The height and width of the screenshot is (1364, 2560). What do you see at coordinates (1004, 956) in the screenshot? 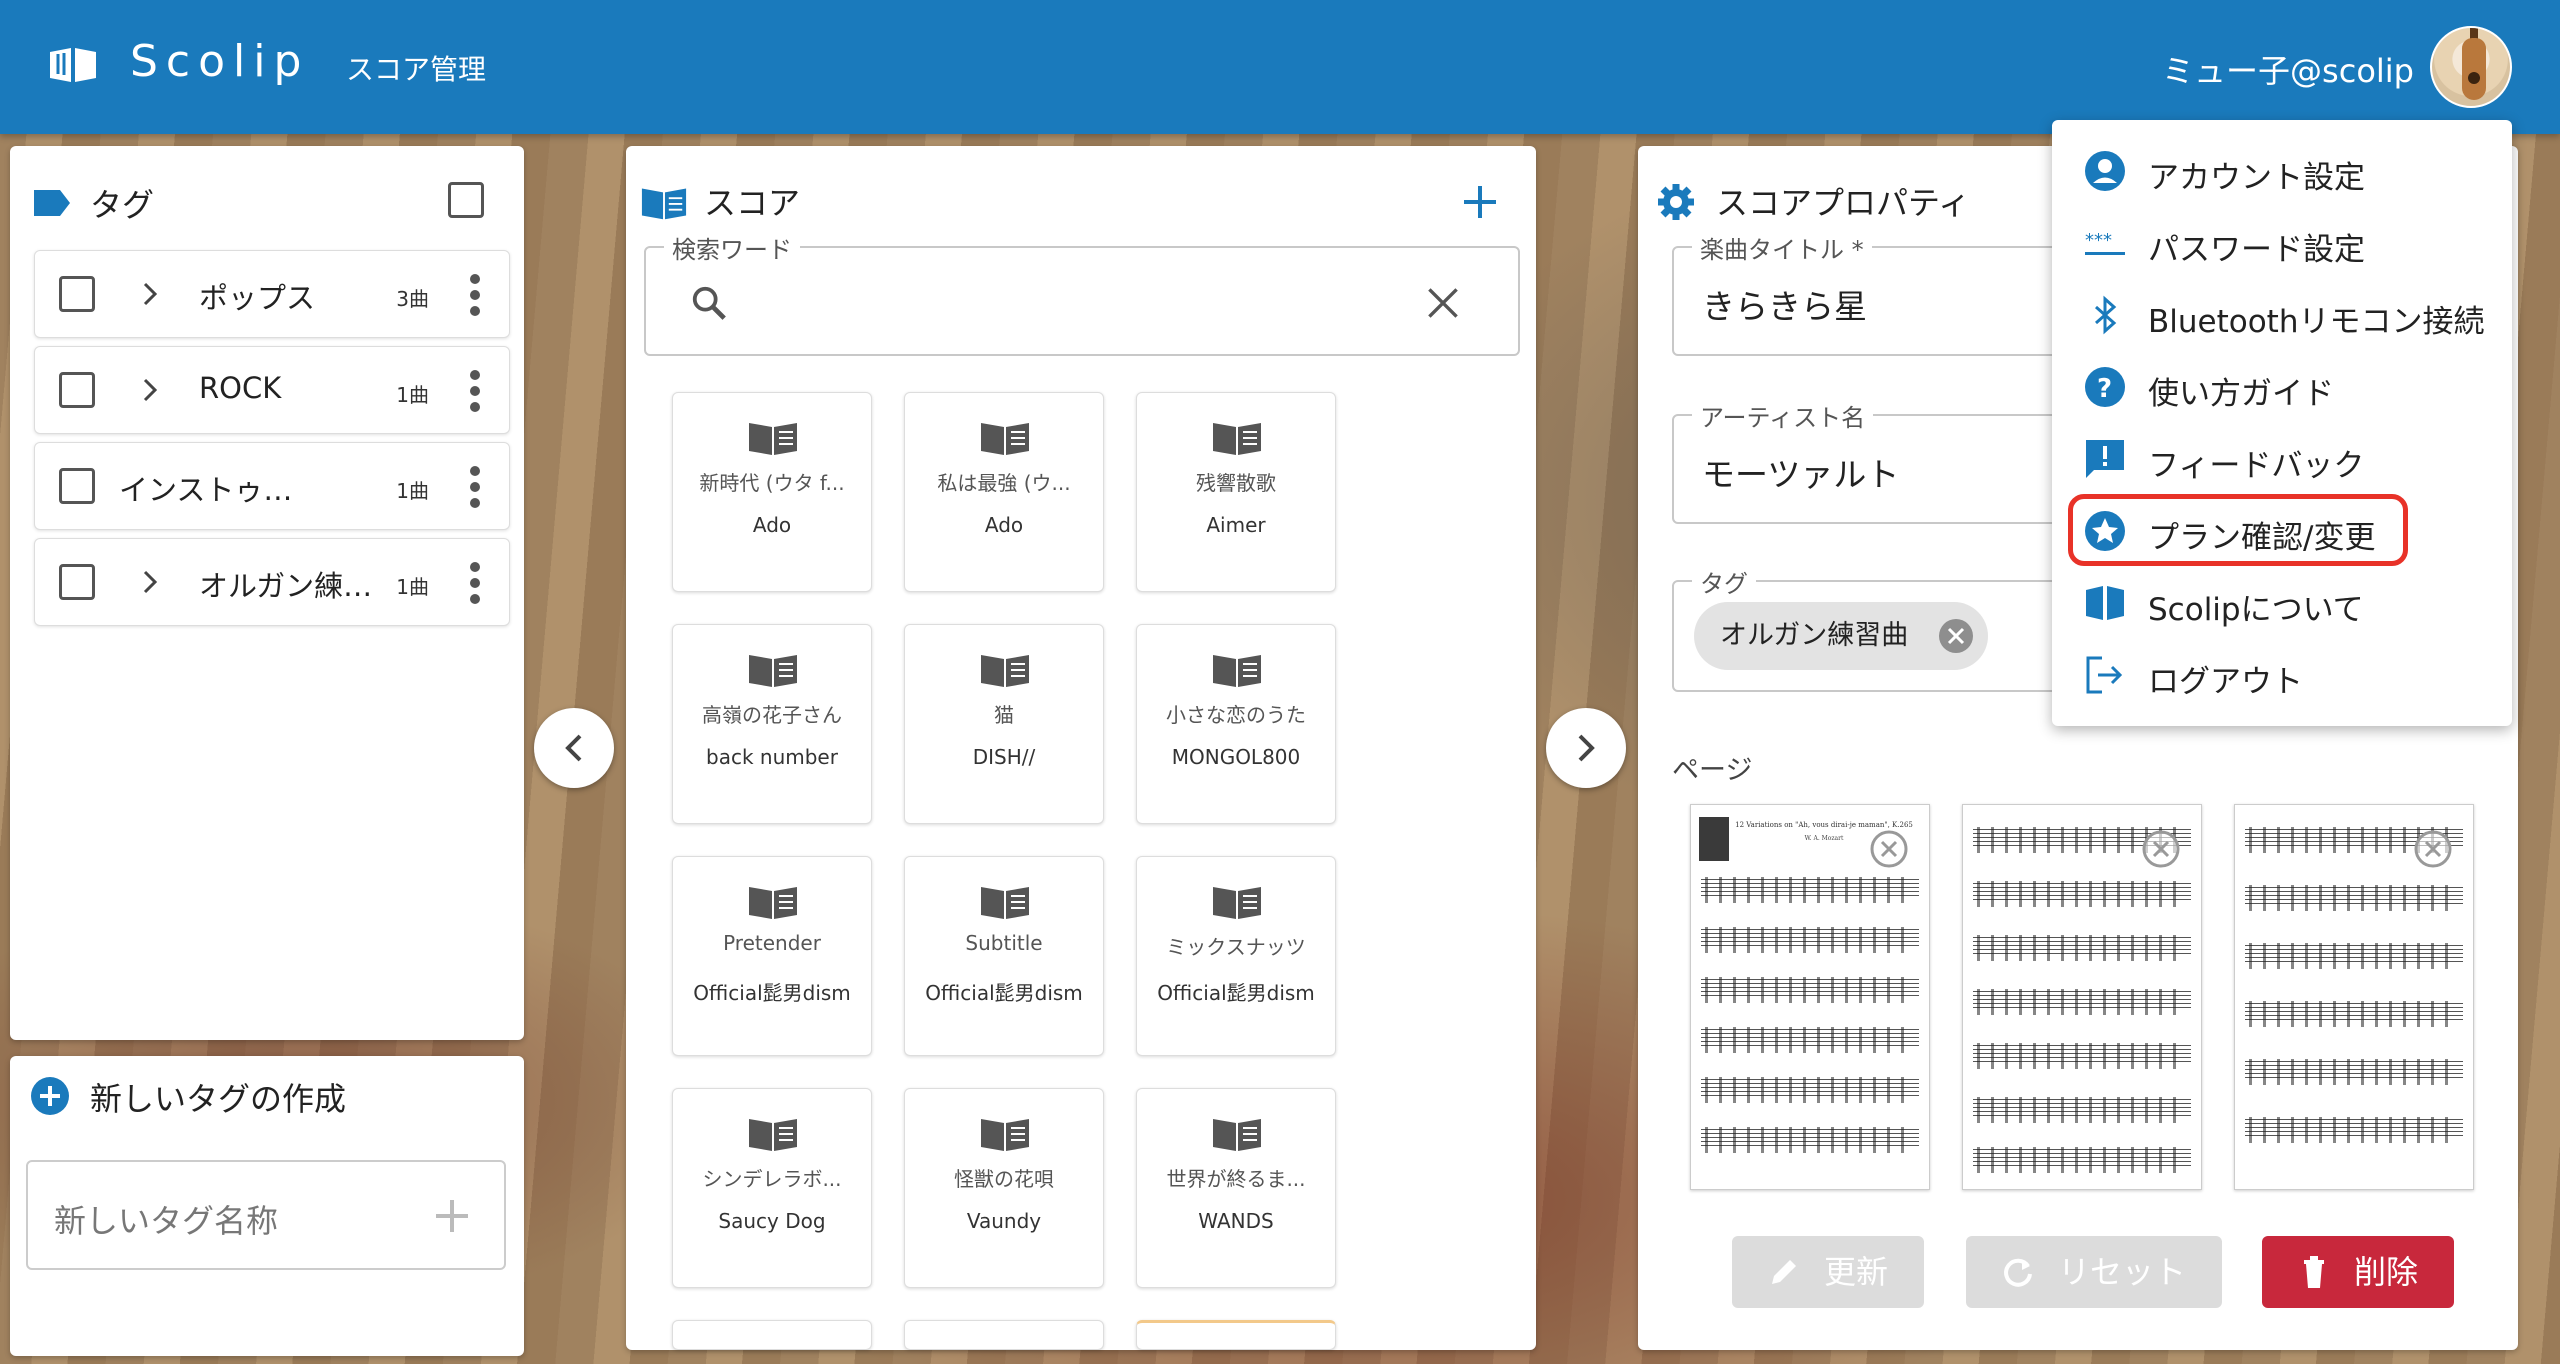
I see `score-card: Subtitle Official髭男dism` at bounding box center [1004, 956].